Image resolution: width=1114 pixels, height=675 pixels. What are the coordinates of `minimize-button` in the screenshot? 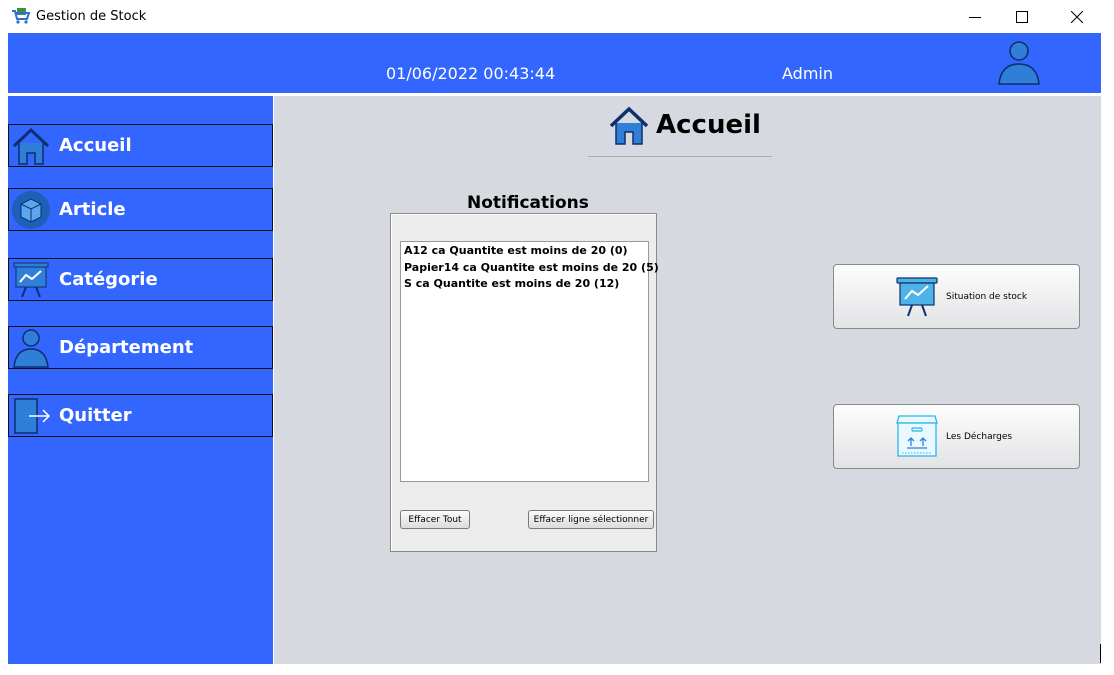 It's located at (975, 17).